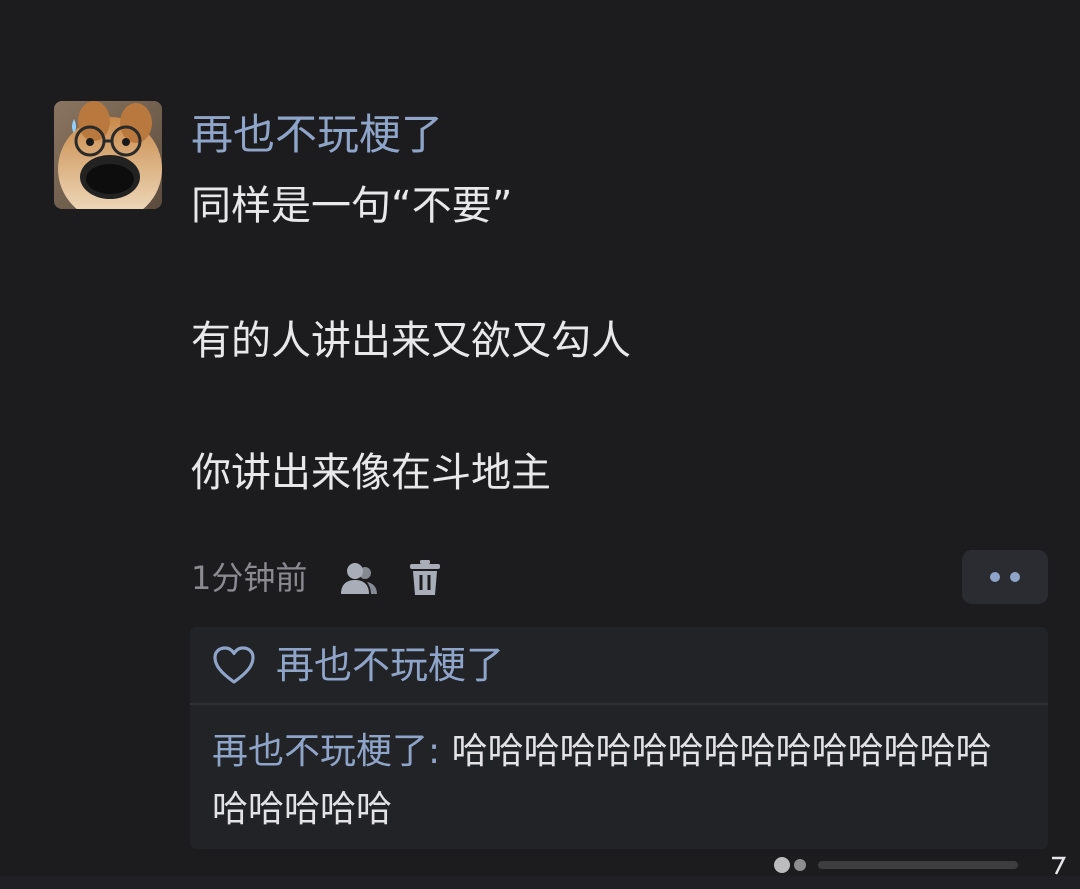 The image size is (1080, 889). I want to click on reply-author: 再也不玩梗了, so click(320, 751).